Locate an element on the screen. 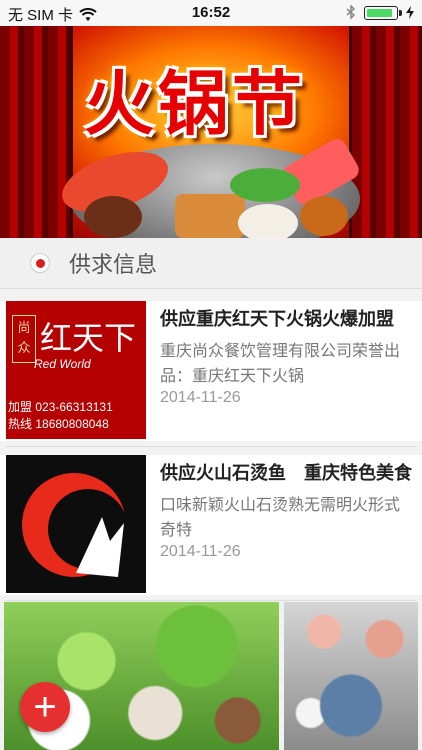 The width and height of the screenshot is (422, 750). section-header: 供求信息 is located at coordinates (211, 263).